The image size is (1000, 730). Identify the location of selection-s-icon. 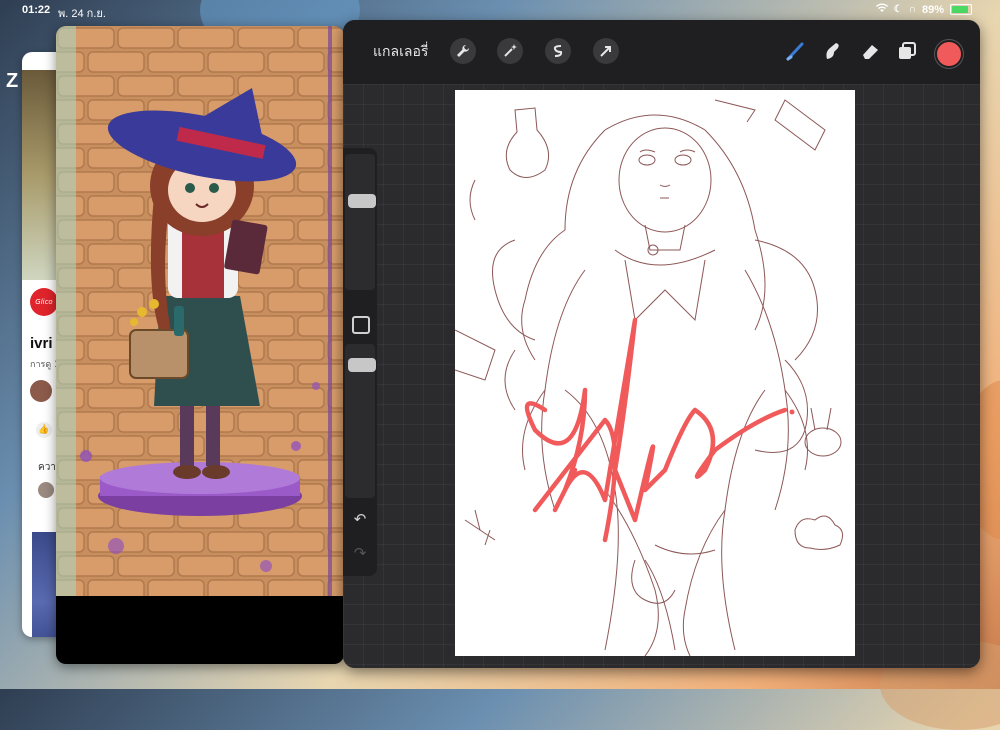
(558, 51).